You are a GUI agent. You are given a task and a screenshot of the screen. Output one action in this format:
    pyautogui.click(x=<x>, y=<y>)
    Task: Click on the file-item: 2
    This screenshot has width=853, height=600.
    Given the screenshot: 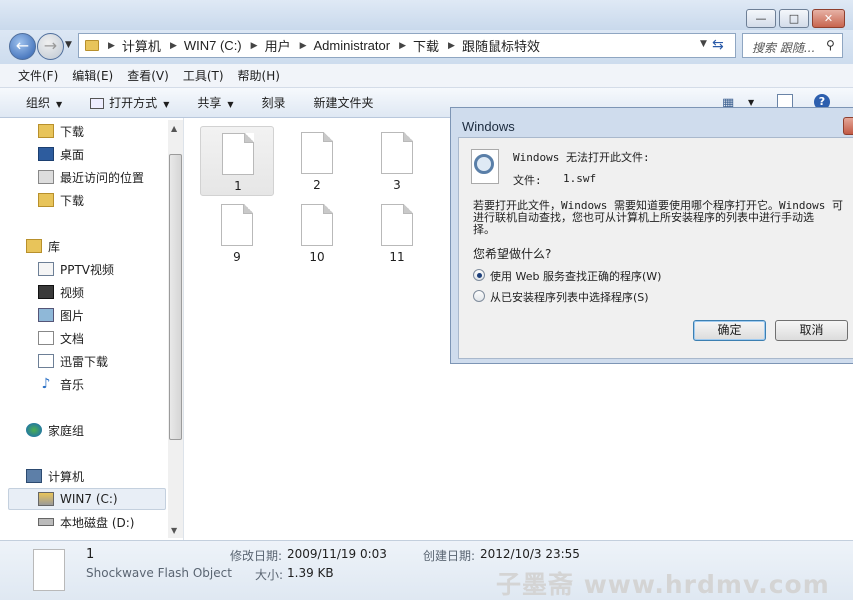 What is the action you would take?
    pyautogui.click(x=317, y=161)
    